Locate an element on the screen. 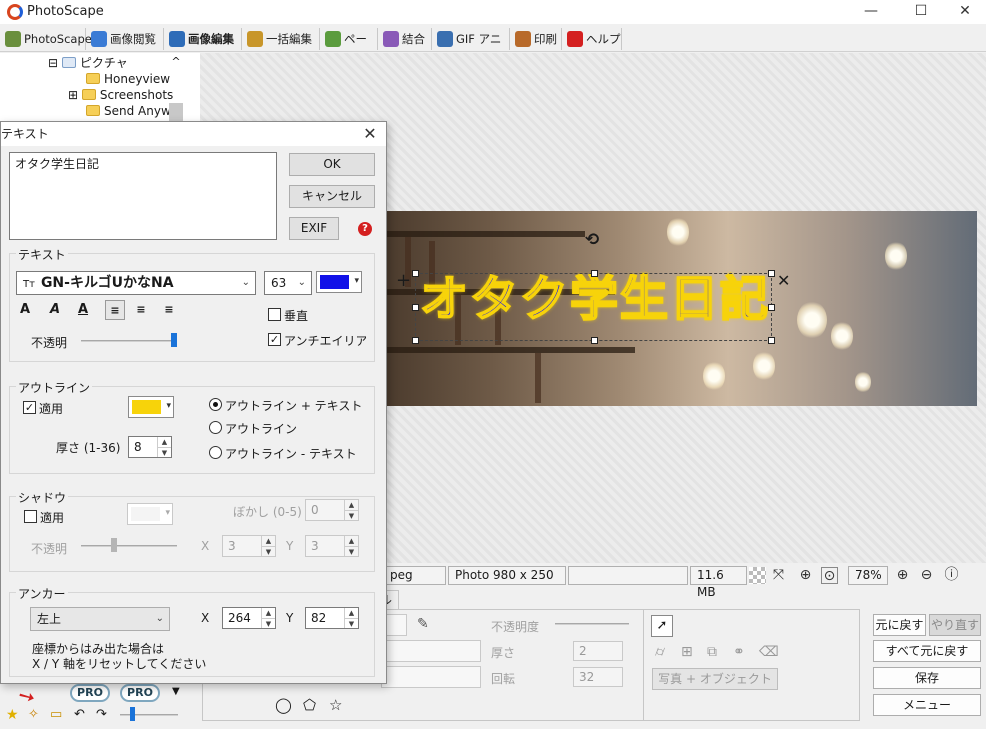 Image resolution: width=986 pixels, height=729 pixels. font-size-select: 63 ⌄ is located at coordinates (288, 283).